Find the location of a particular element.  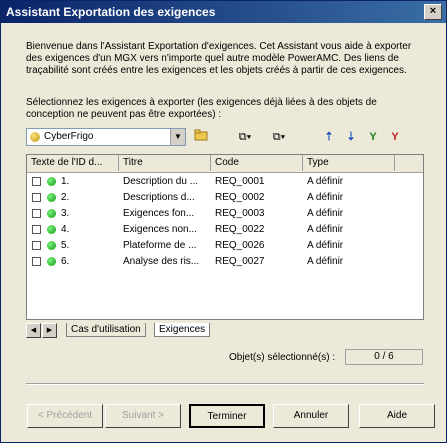

tab-requirements: Exigences is located at coordinates (182, 330).